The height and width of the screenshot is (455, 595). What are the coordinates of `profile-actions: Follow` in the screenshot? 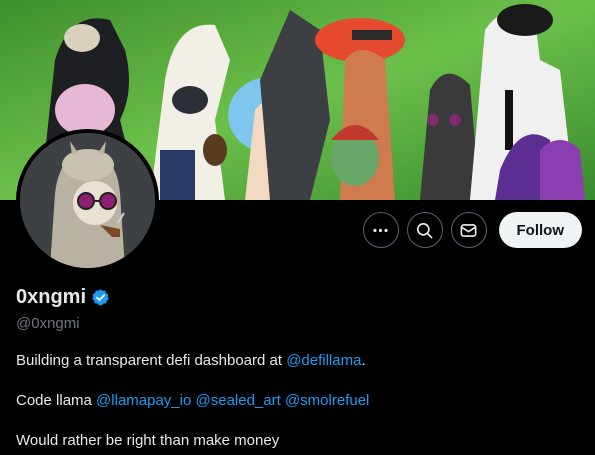 It's located at (472, 230).